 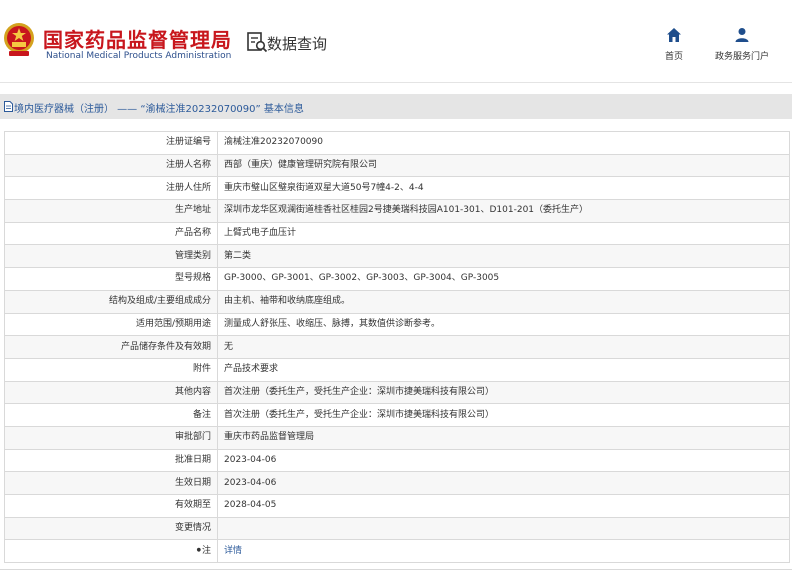 What do you see at coordinates (503, 324) in the screenshot?
I see `field-value: 测量成人舒张压、收缩压、脉搏，其数值供诊断参考。` at bounding box center [503, 324].